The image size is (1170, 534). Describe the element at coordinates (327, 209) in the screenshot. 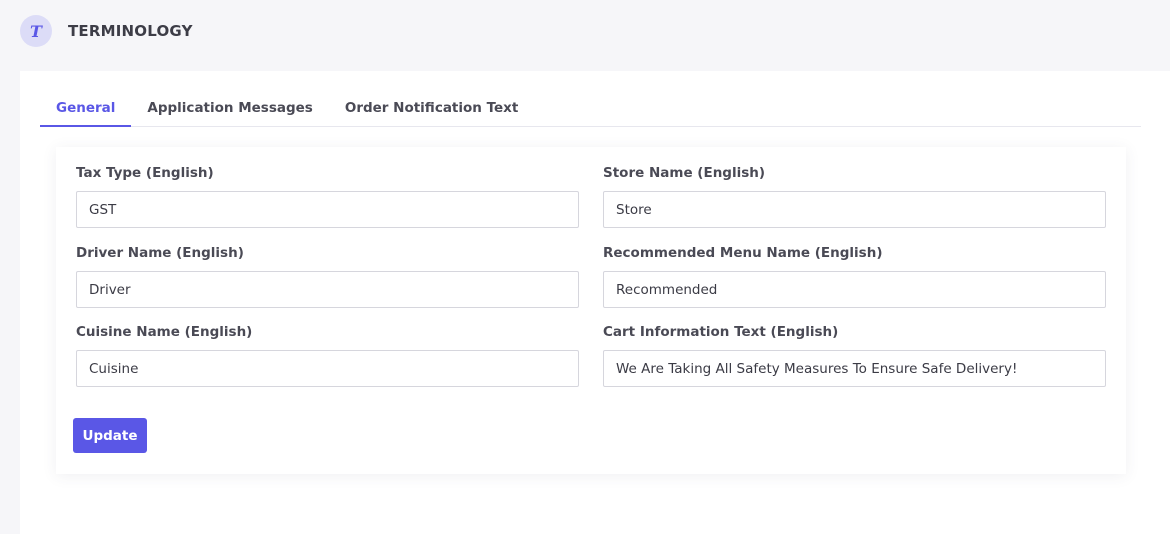

I see `tax-type-input` at that location.